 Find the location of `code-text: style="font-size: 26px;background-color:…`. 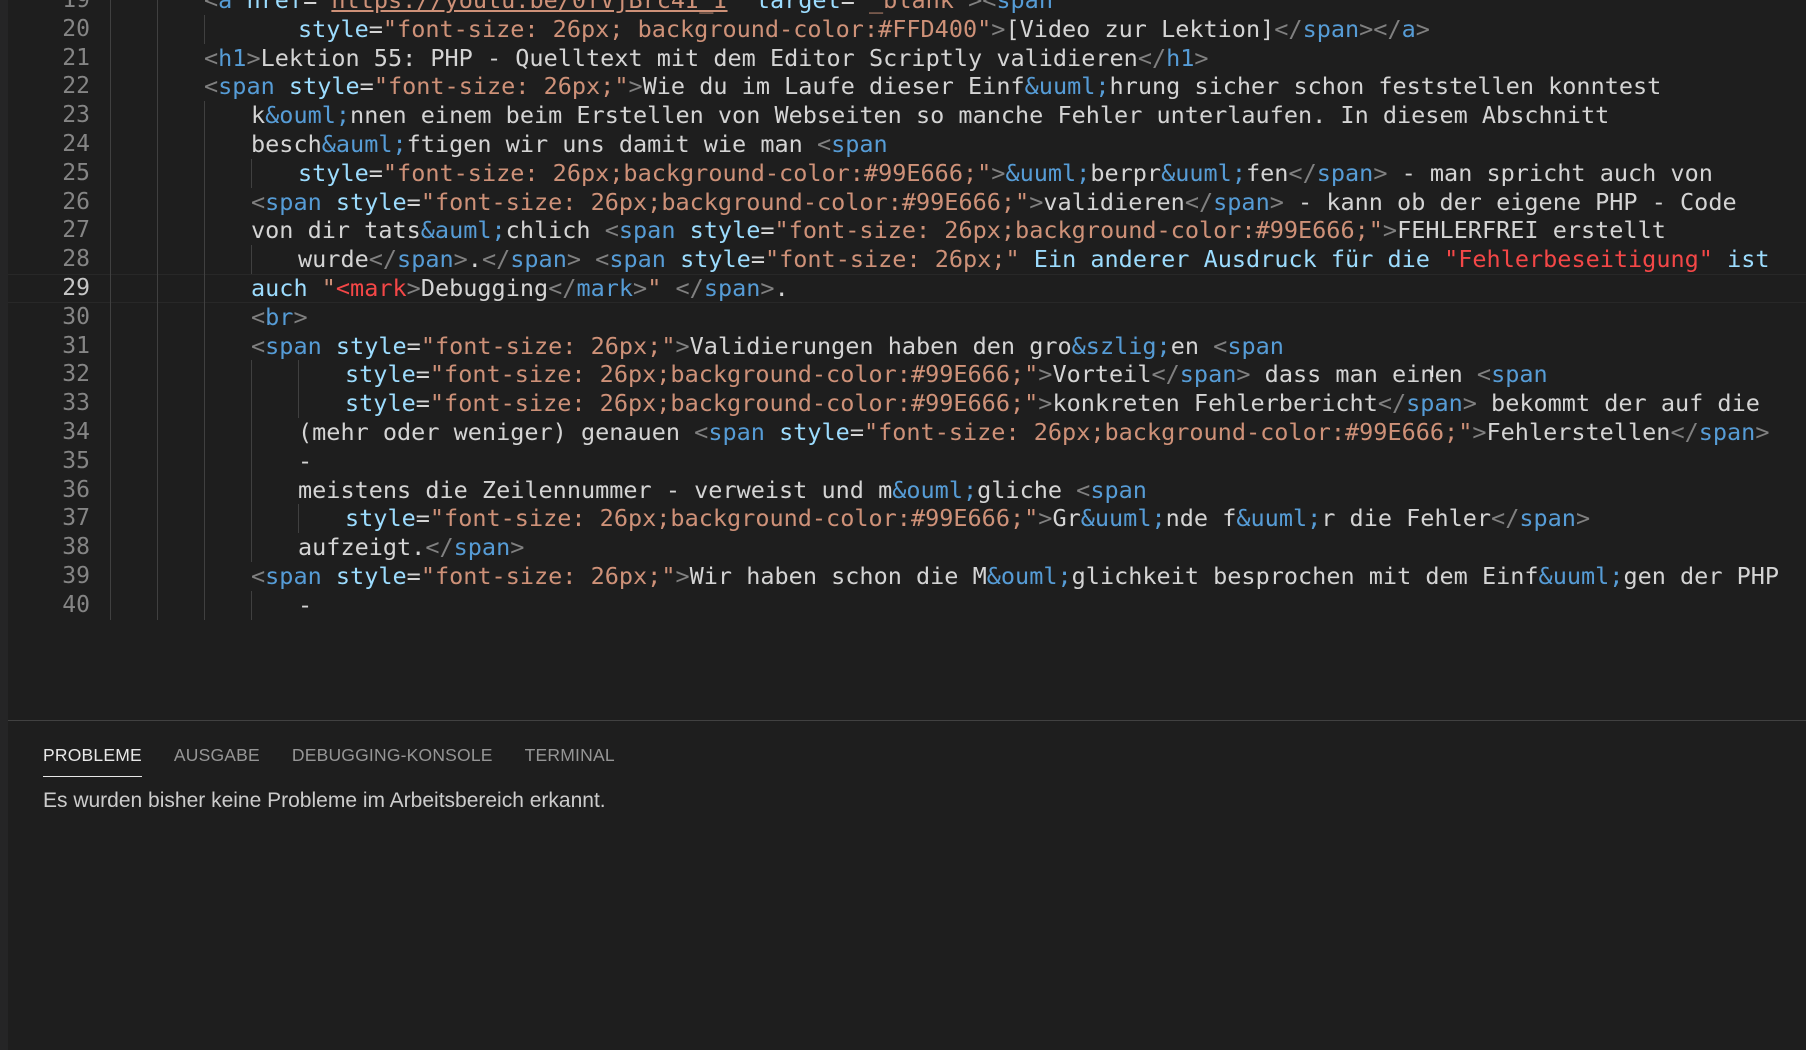

code-text: style="font-size: 26px;background-color:… is located at coordinates (967, 518).